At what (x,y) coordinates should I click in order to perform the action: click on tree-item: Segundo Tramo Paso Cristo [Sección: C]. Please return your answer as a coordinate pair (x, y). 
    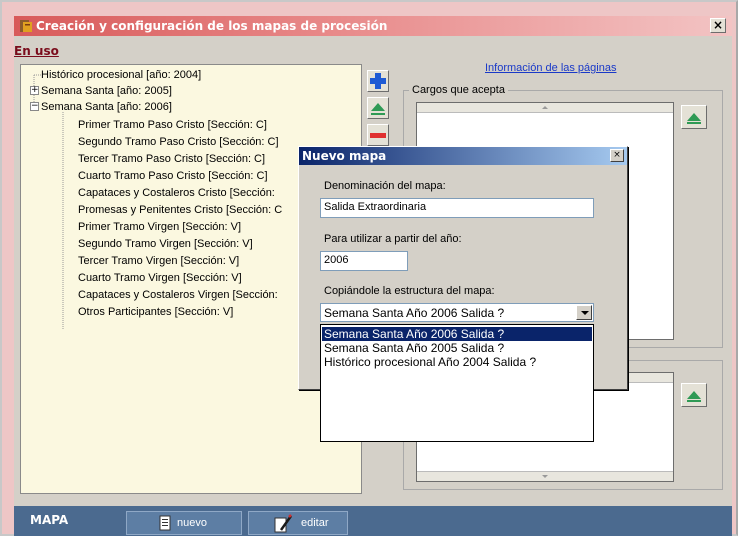
    Looking at the image, I should click on (178, 142).